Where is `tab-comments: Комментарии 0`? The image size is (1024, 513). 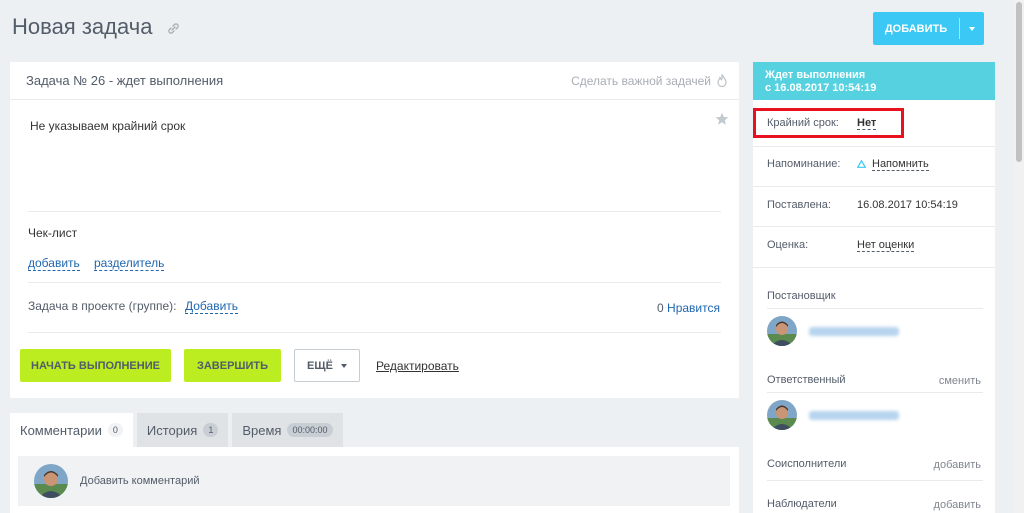
tab-comments: Комментарии 0 is located at coordinates (71, 430).